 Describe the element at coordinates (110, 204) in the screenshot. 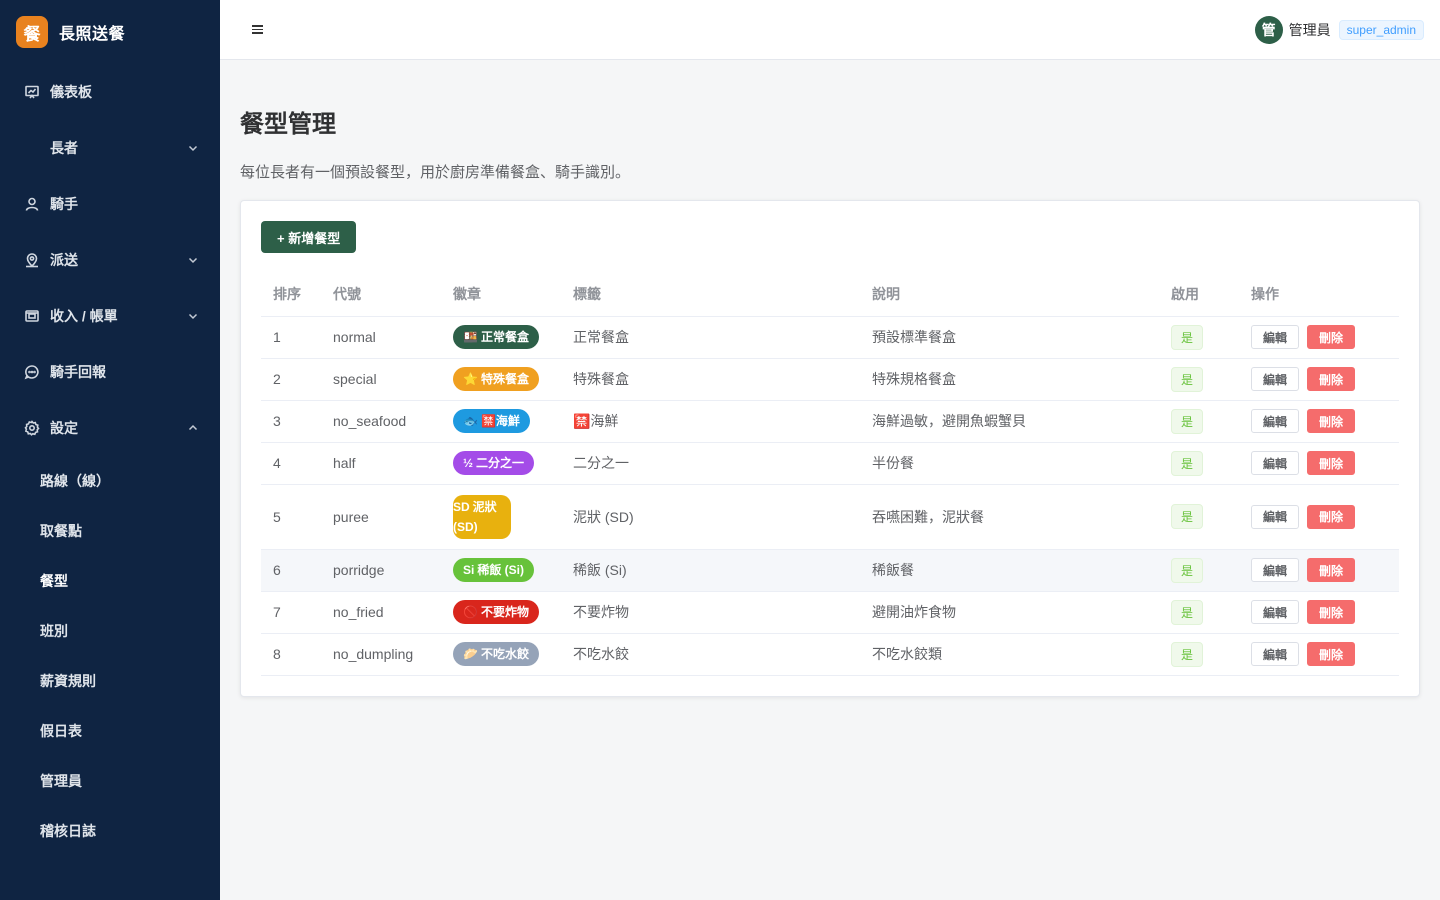

I see `sidebar-item-riders: 騎手` at that location.